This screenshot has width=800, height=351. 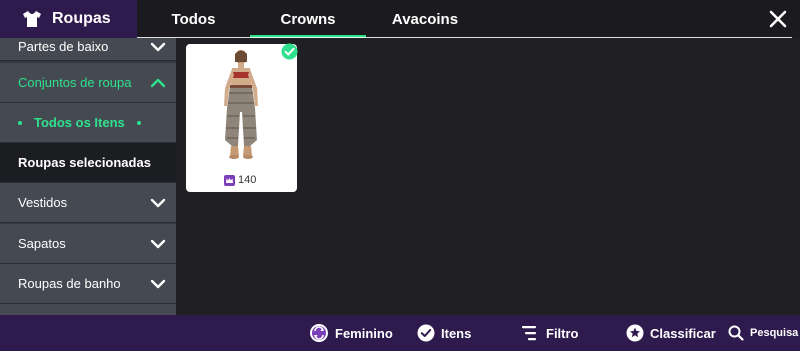 I want to click on sort-button: Classificar, so click(x=671, y=333).